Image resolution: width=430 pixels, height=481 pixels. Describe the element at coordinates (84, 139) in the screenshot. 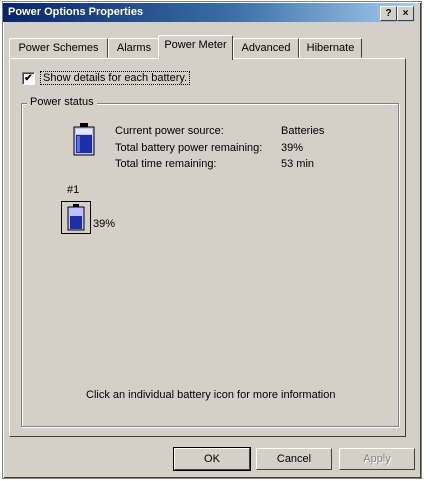

I see `battery-status-icon` at that location.